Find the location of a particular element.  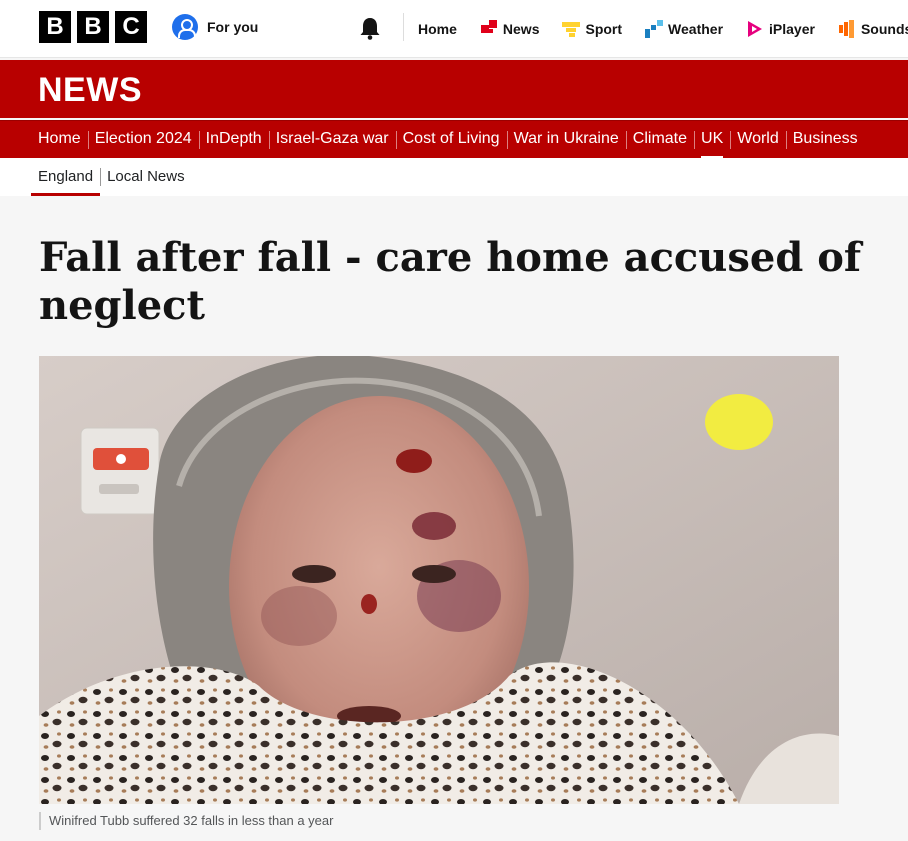

local-nav: England Local News is located at coordinates (454, 177).